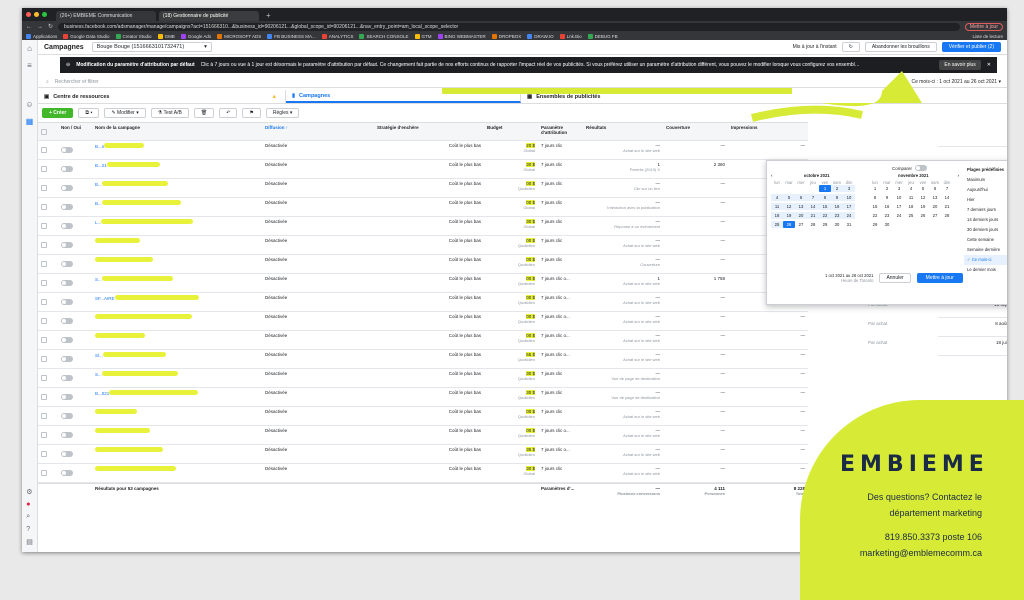  What do you see at coordinates (177, 397) in the screenshot?
I see `campaign-name: B...021` at bounding box center [177, 397].